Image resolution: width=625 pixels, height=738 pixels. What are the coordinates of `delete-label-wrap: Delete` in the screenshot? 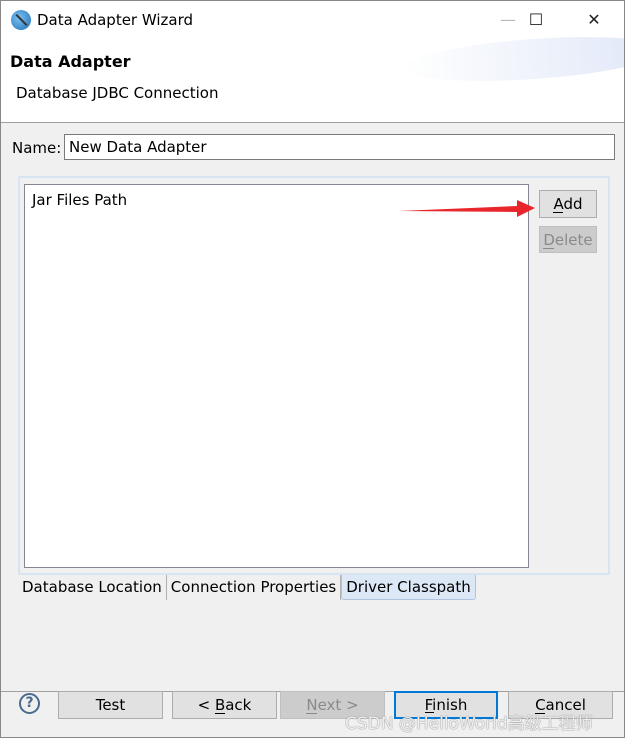 It's located at (568, 240).